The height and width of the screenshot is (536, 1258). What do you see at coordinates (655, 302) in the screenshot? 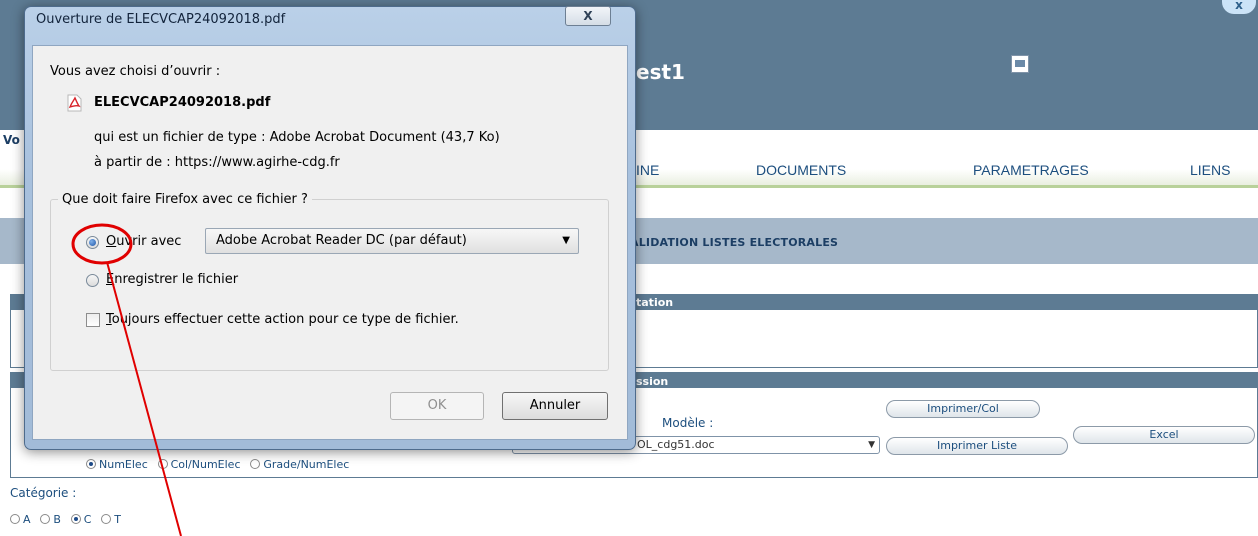
I see `panel-imputation-label: tation` at bounding box center [655, 302].